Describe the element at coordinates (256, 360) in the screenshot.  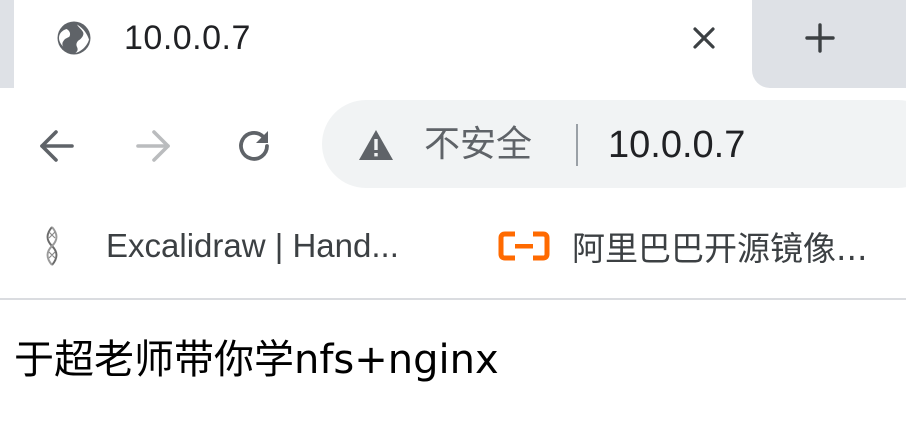
I see `page-body-text: 于超老师带你学nfs+nginx` at that location.